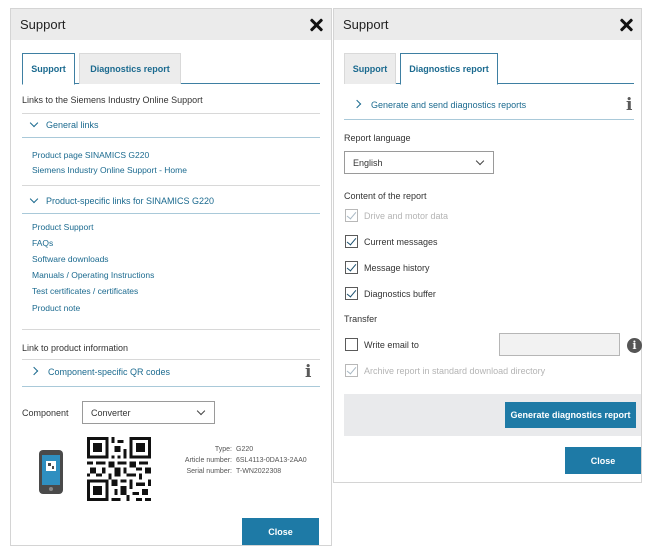 The height and width of the screenshot is (549, 645). What do you see at coordinates (245, 449) in the screenshot?
I see `type-value: G220` at bounding box center [245, 449].